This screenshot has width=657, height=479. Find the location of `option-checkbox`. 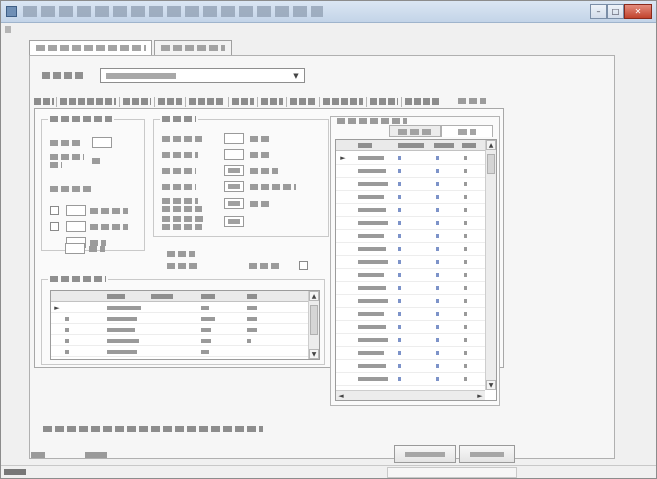

option-checkbox is located at coordinates (303, 265).